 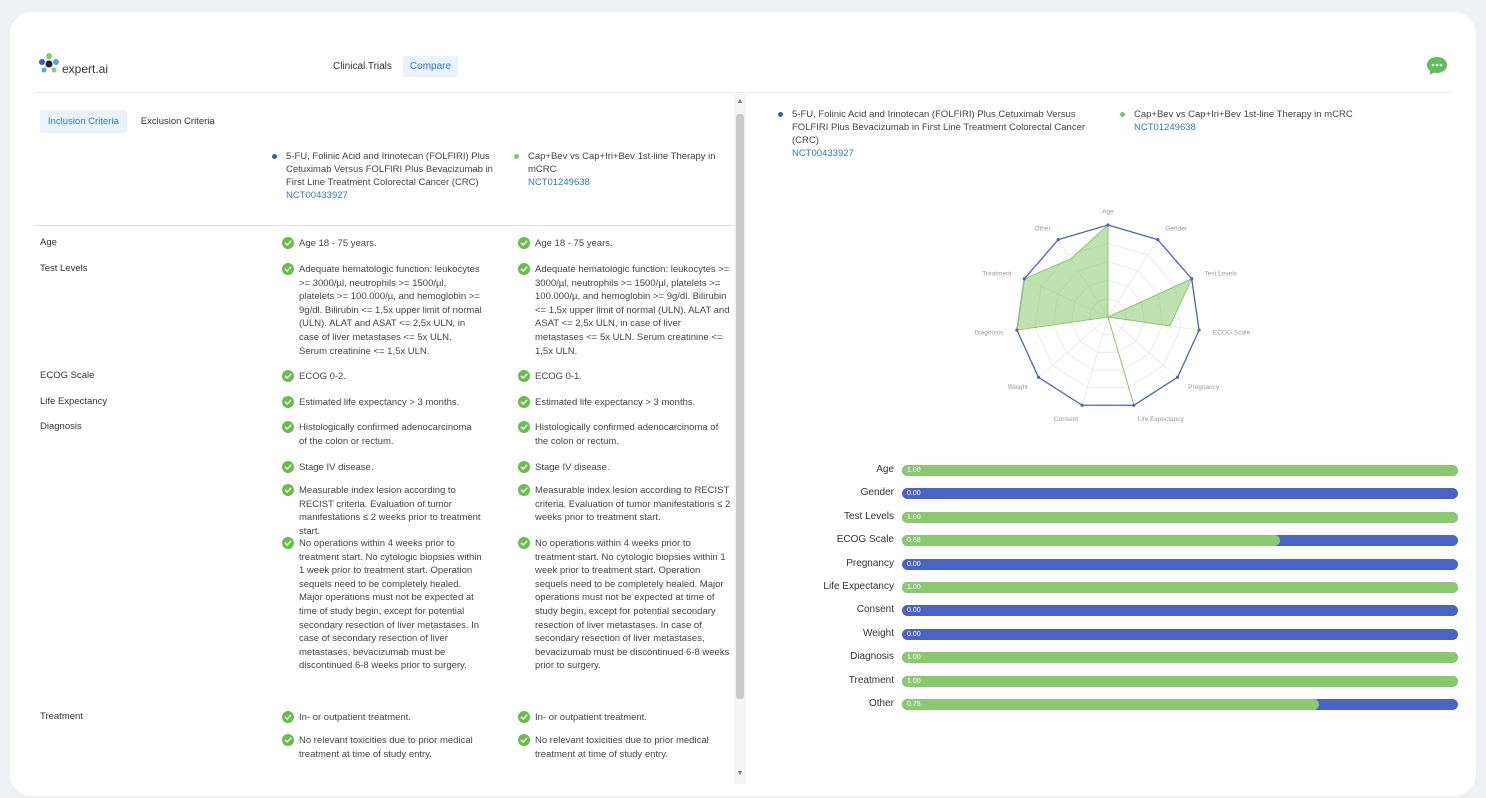 I want to click on legend-trial-1-dot, so click(x=780, y=114).